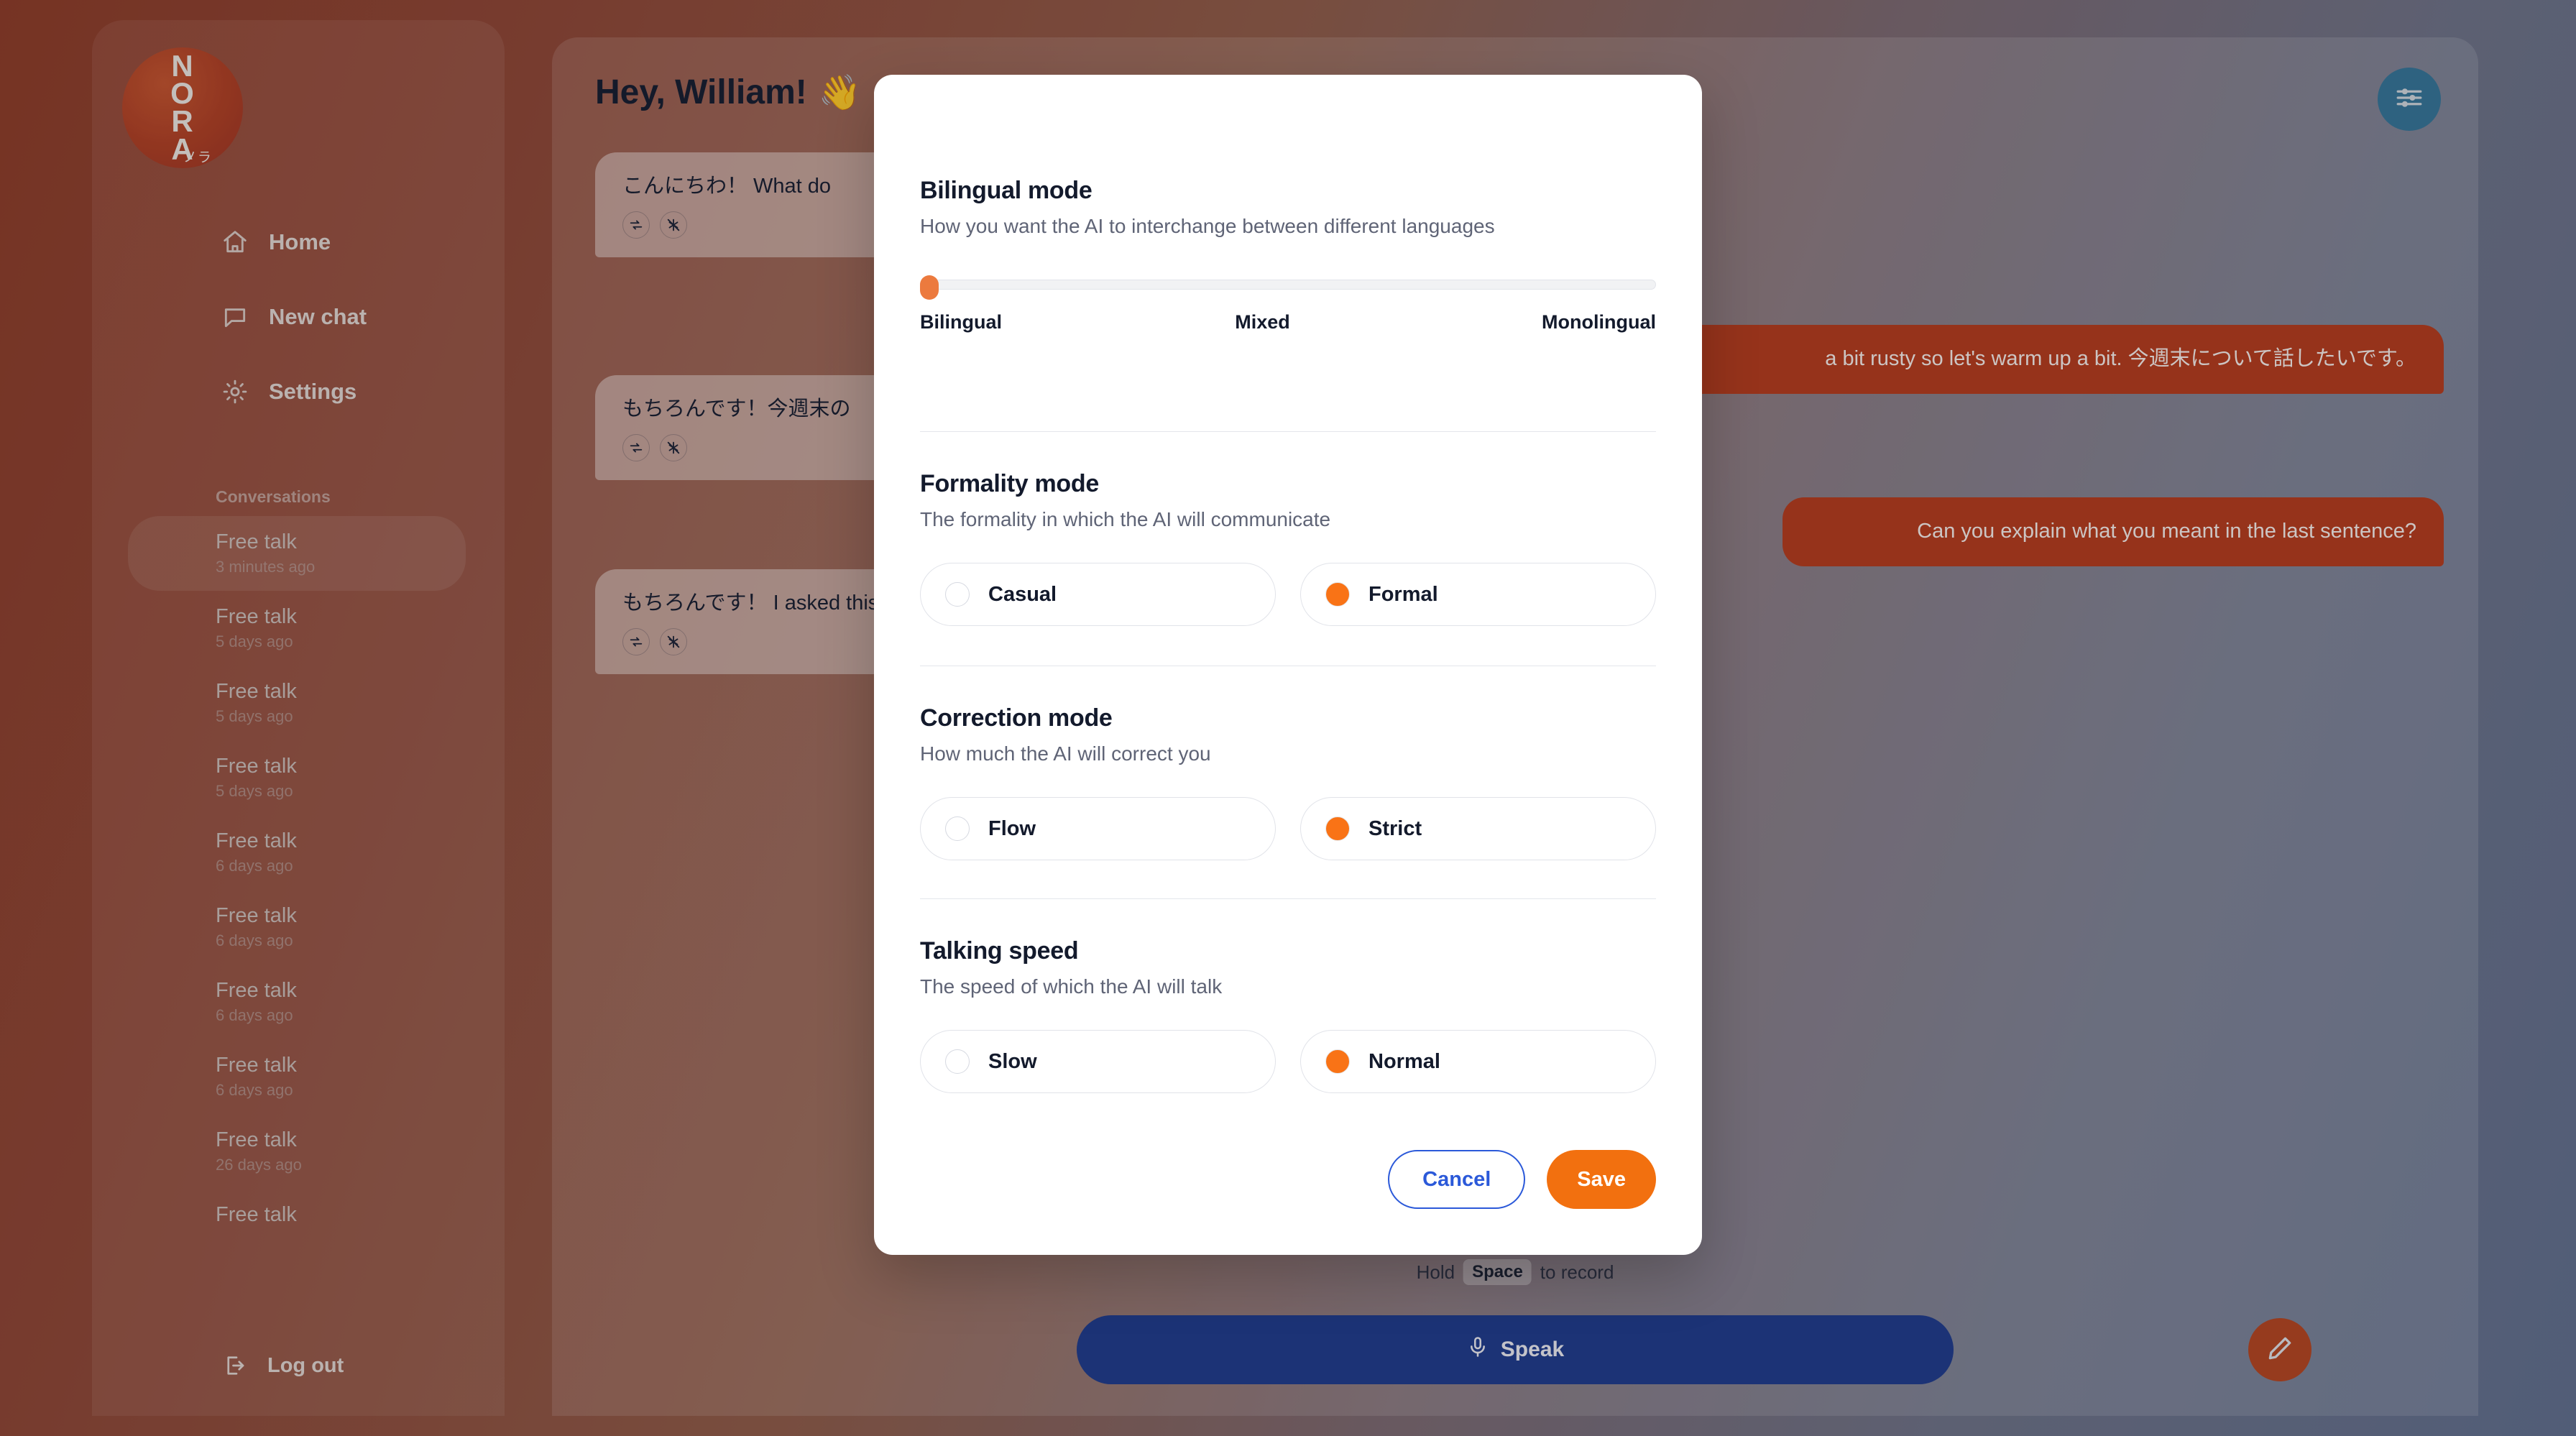  I want to click on slider-label-middle: Mixed, so click(1262, 322).